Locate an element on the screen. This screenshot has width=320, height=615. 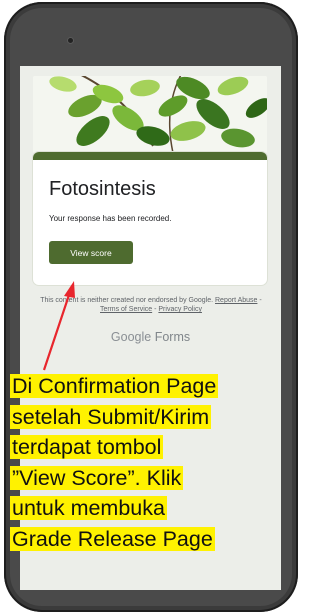
forms-wordmark: Forms is located at coordinates (172, 337).